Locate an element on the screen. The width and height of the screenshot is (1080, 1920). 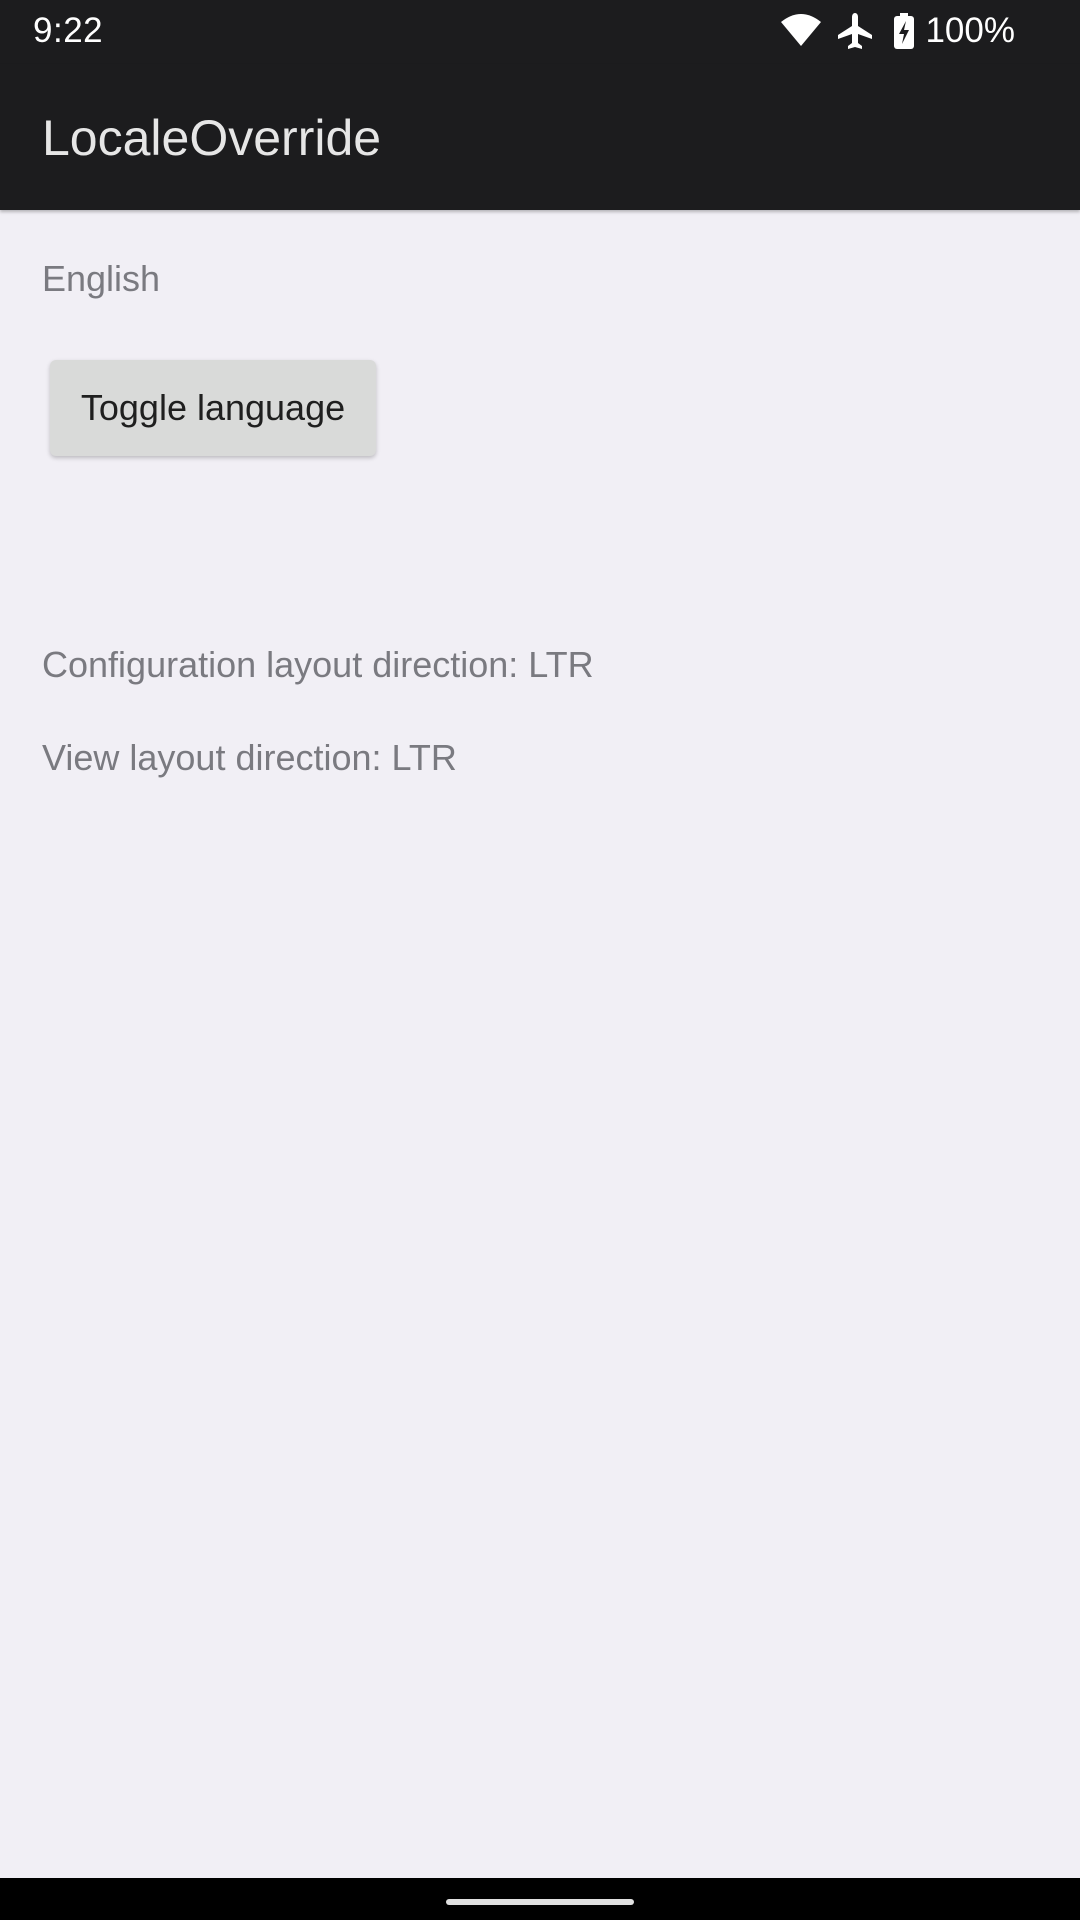
current-locale-label: English is located at coordinates (101, 278).